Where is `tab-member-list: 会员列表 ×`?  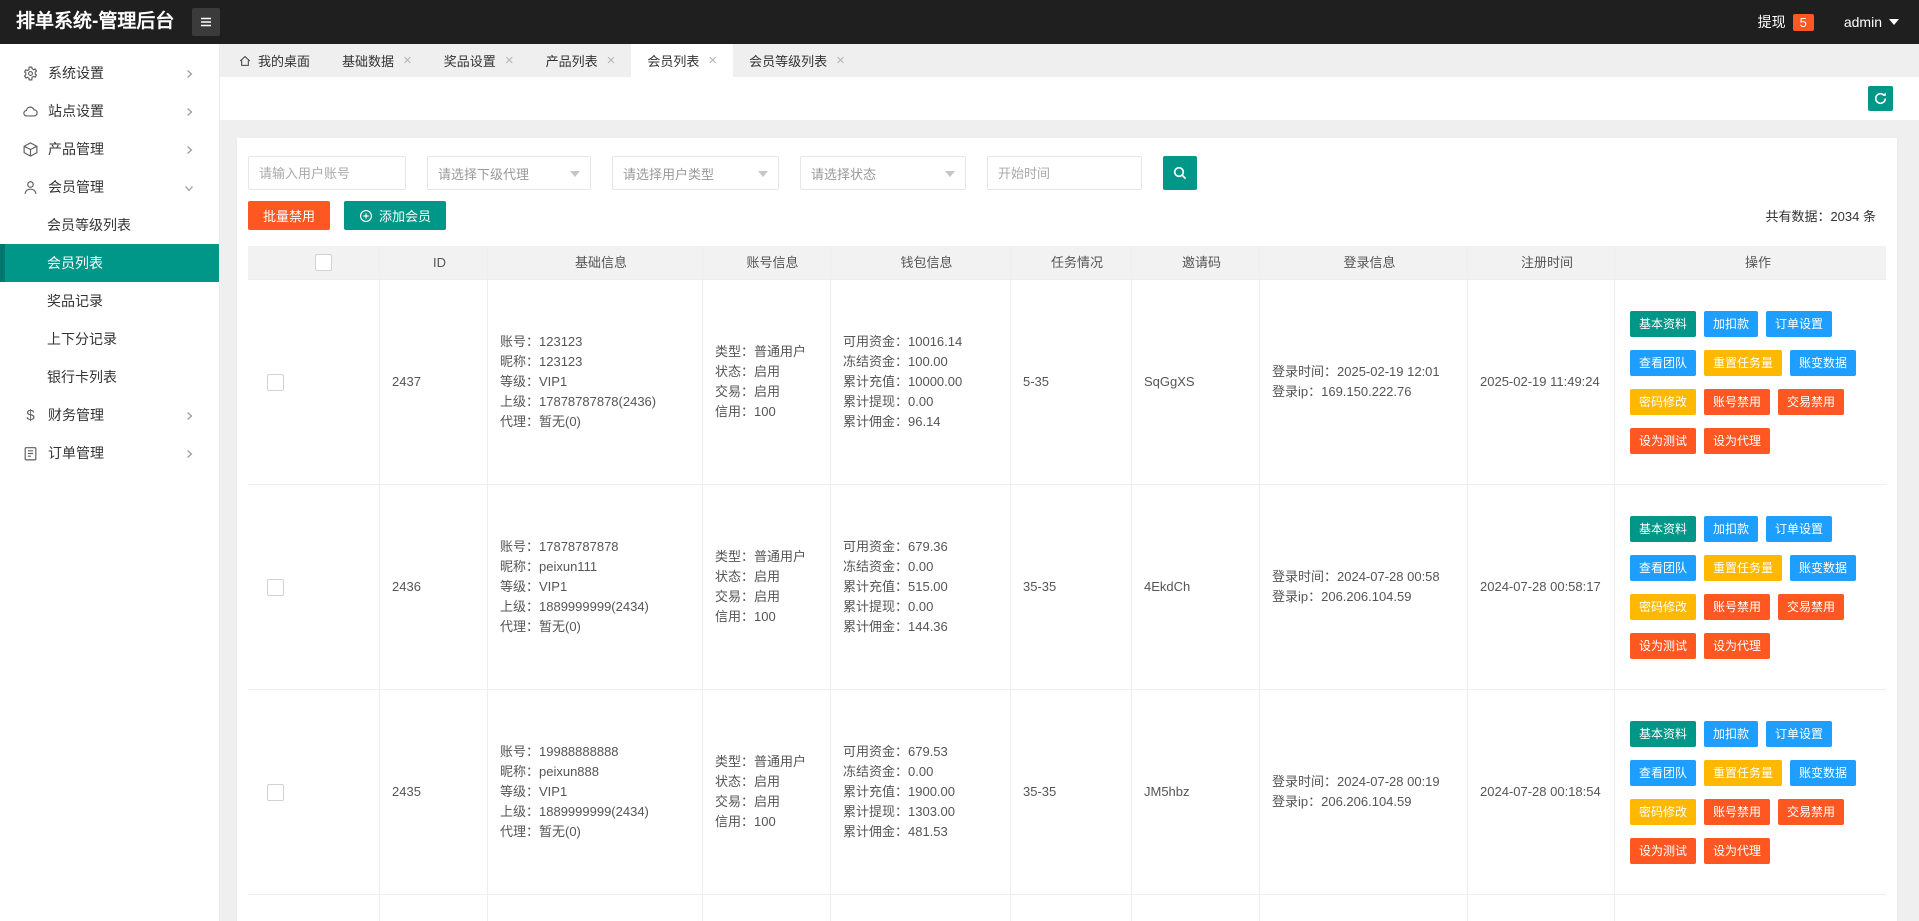 tab-member-list: 会员列表 × is located at coordinates (682, 60).